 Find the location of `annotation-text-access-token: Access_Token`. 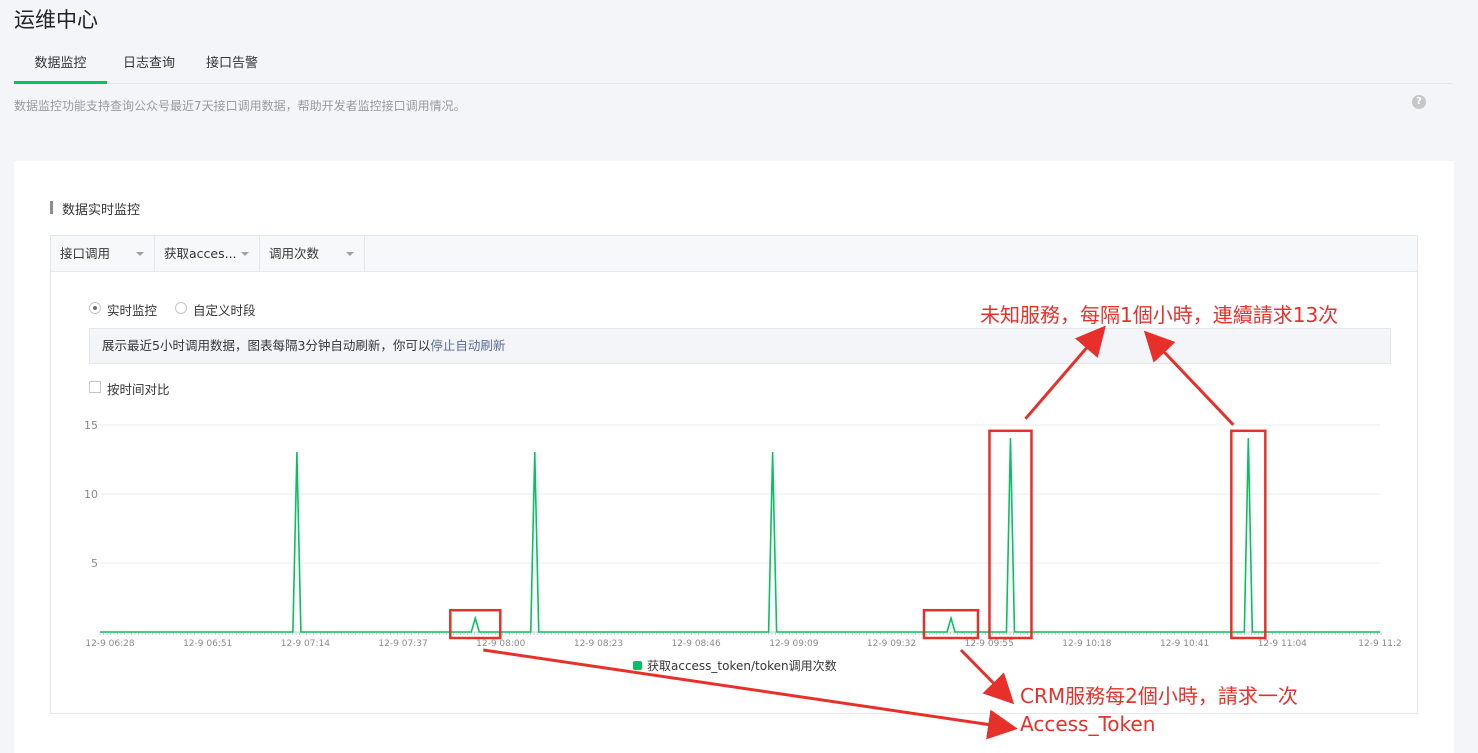

annotation-text-access-token: Access_Token is located at coordinates (1087, 724).